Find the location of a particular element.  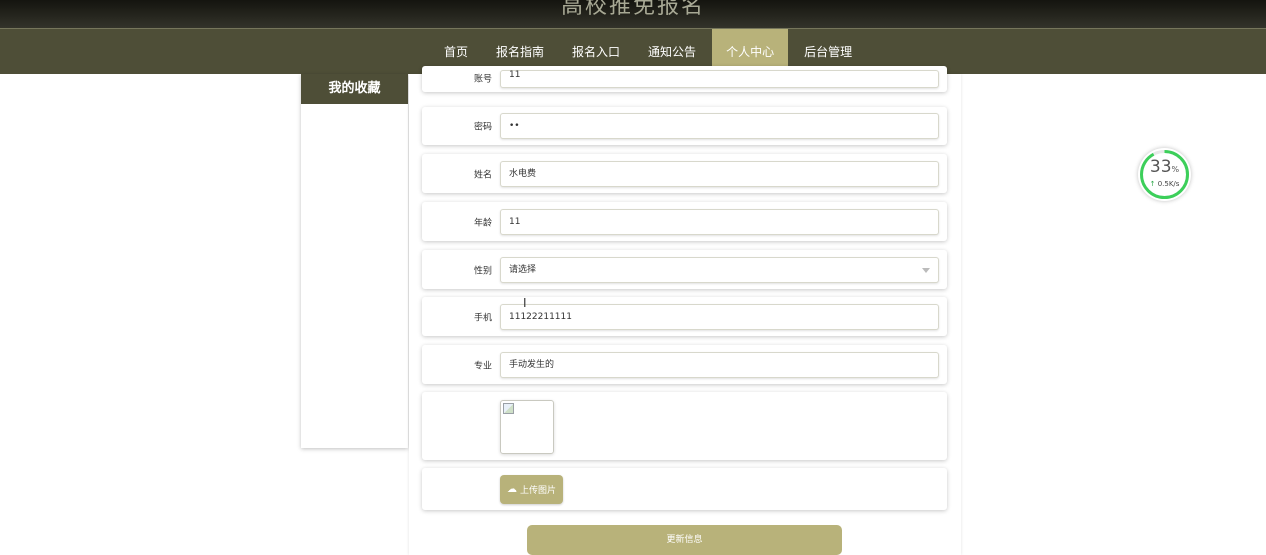

network-speed-widget: 33% ↑ 0.5K/s is located at coordinates (1164, 174).